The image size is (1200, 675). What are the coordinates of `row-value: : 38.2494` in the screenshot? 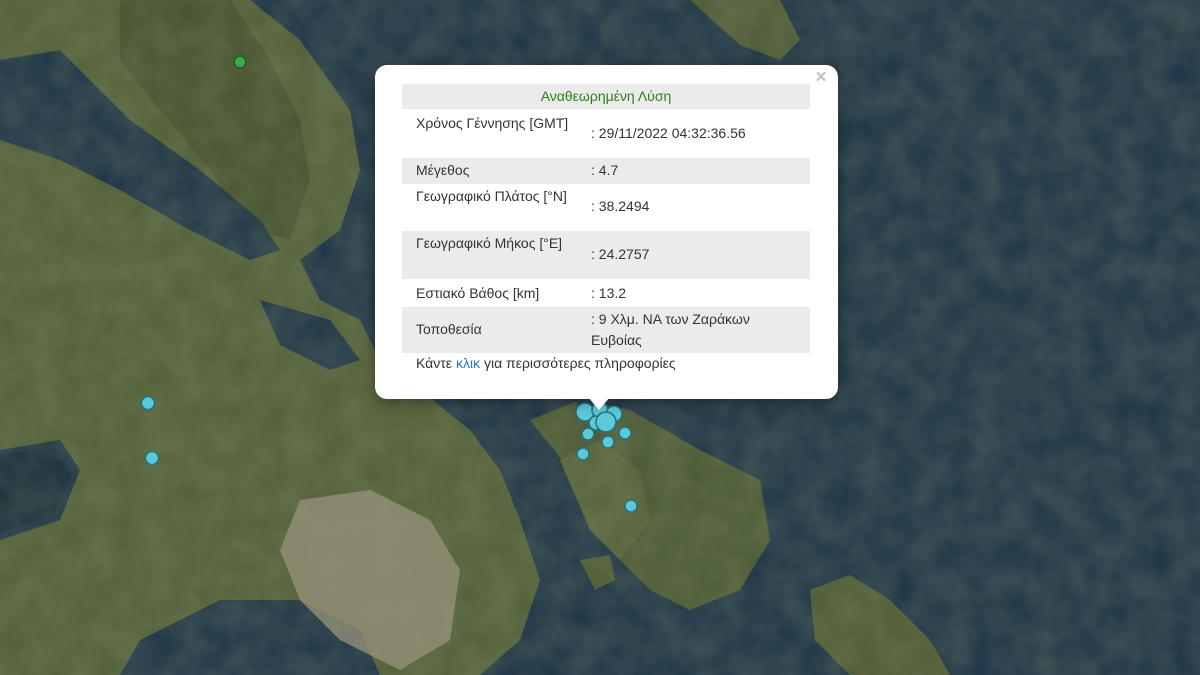 It's located at (620, 206).